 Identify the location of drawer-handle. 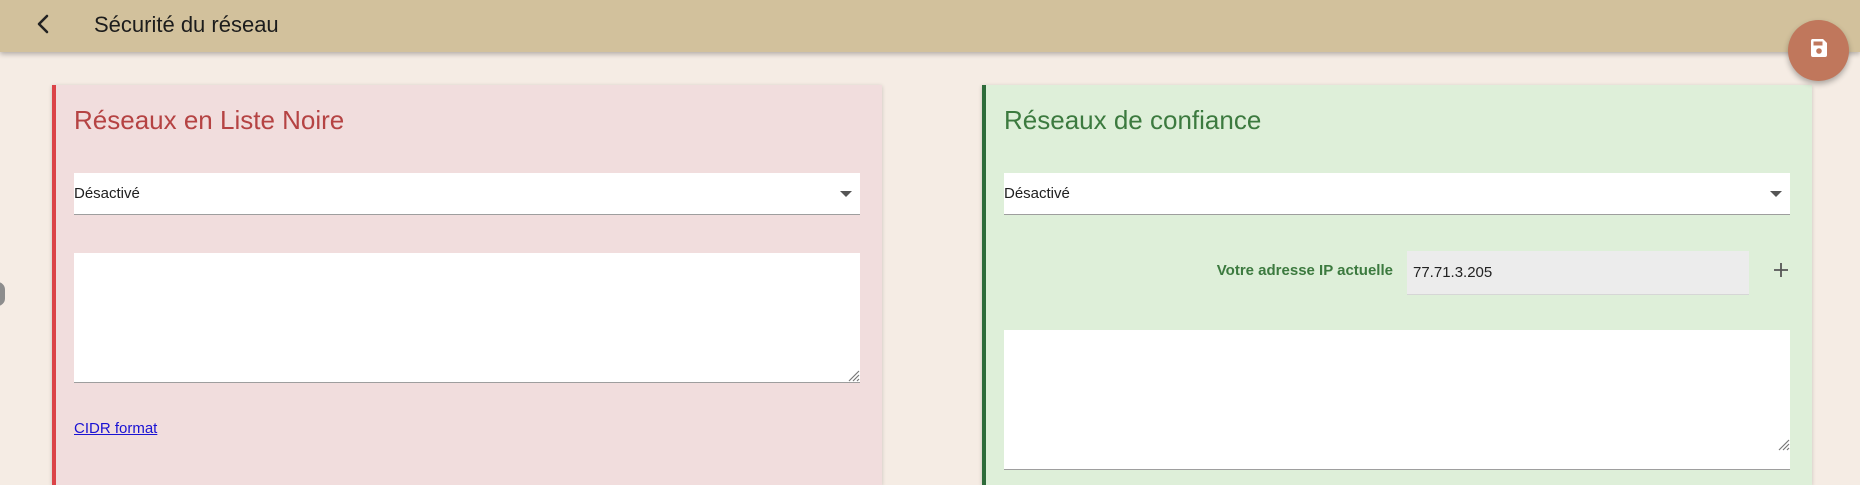
(2, 294).